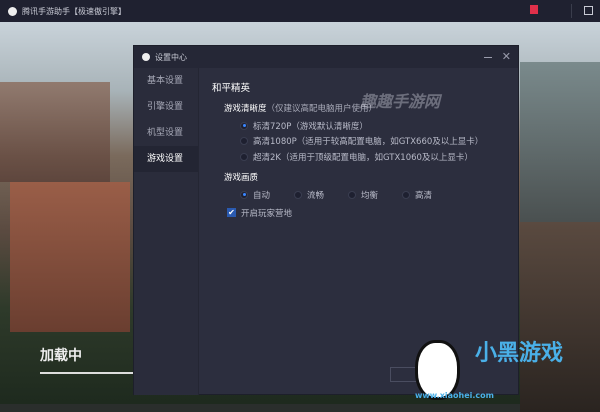  What do you see at coordinates (519, 353) in the screenshot?
I see `watermark-bottom: 小黑游戏` at bounding box center [519, 353].